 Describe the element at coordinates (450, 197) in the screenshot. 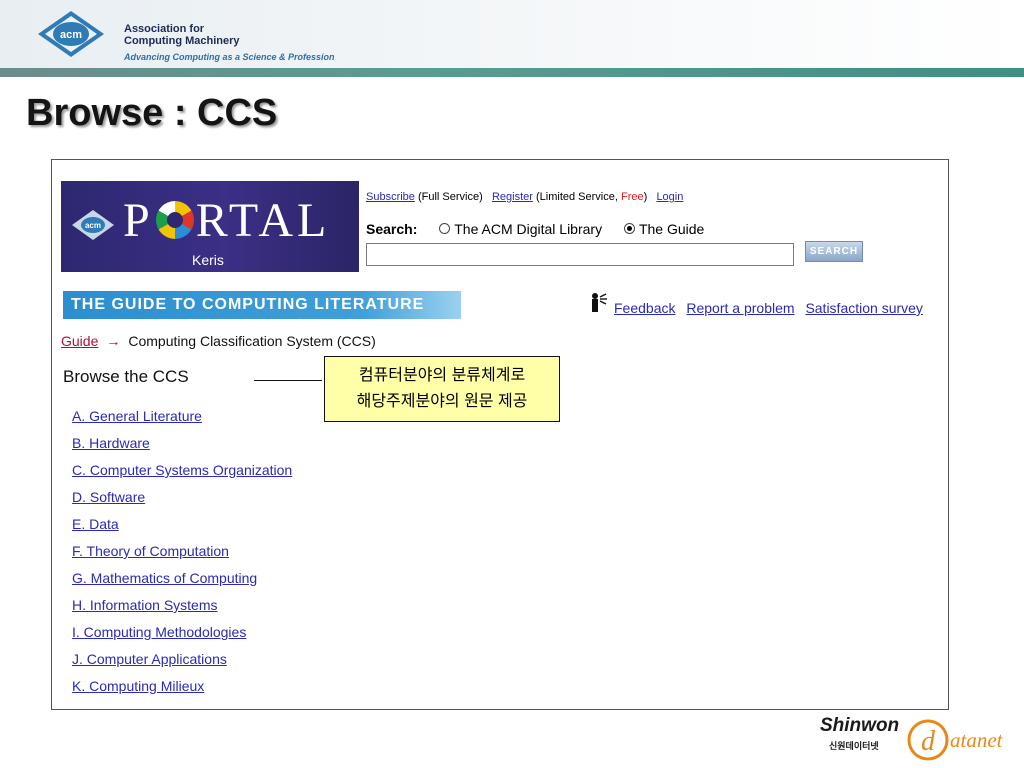

I see `subscribe-note: (Full Service)` at that location.